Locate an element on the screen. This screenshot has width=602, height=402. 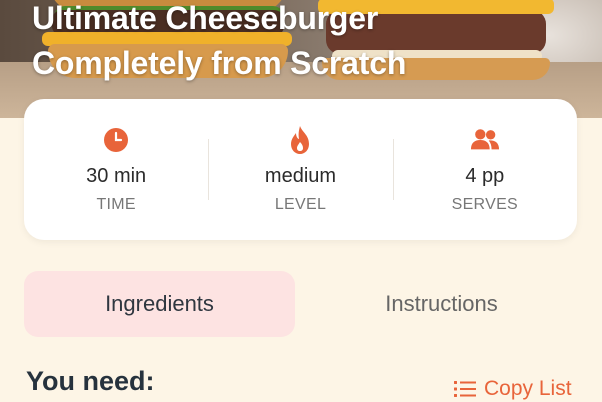
clock-icon is located at coordinates (116, 140).